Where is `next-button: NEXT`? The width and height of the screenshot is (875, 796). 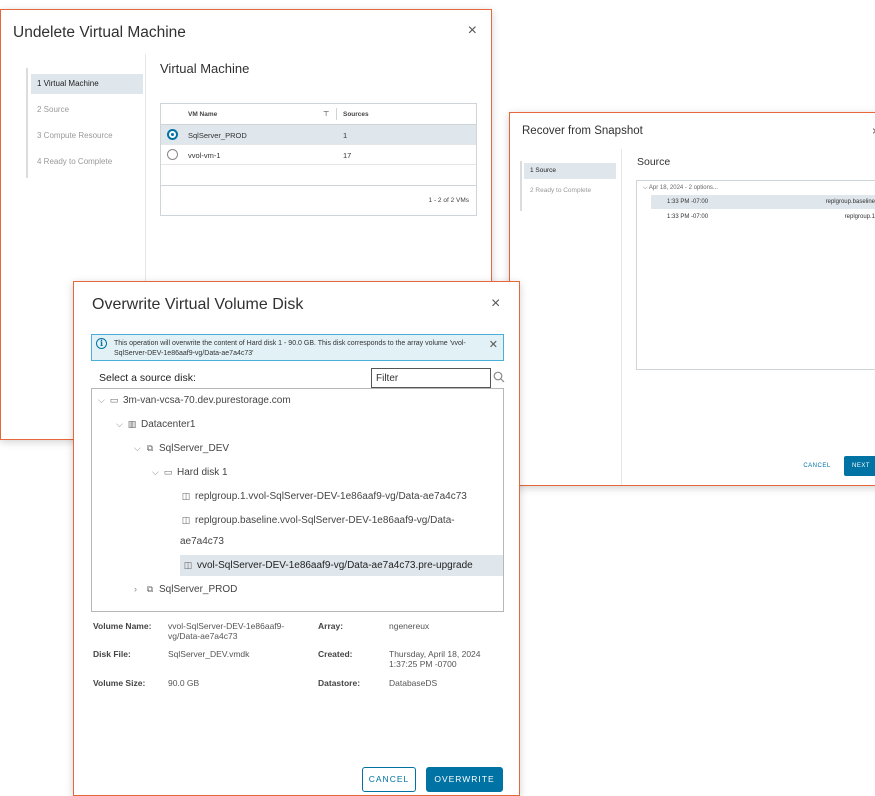
next-button: NEXT is located at coordinates (859, 466).